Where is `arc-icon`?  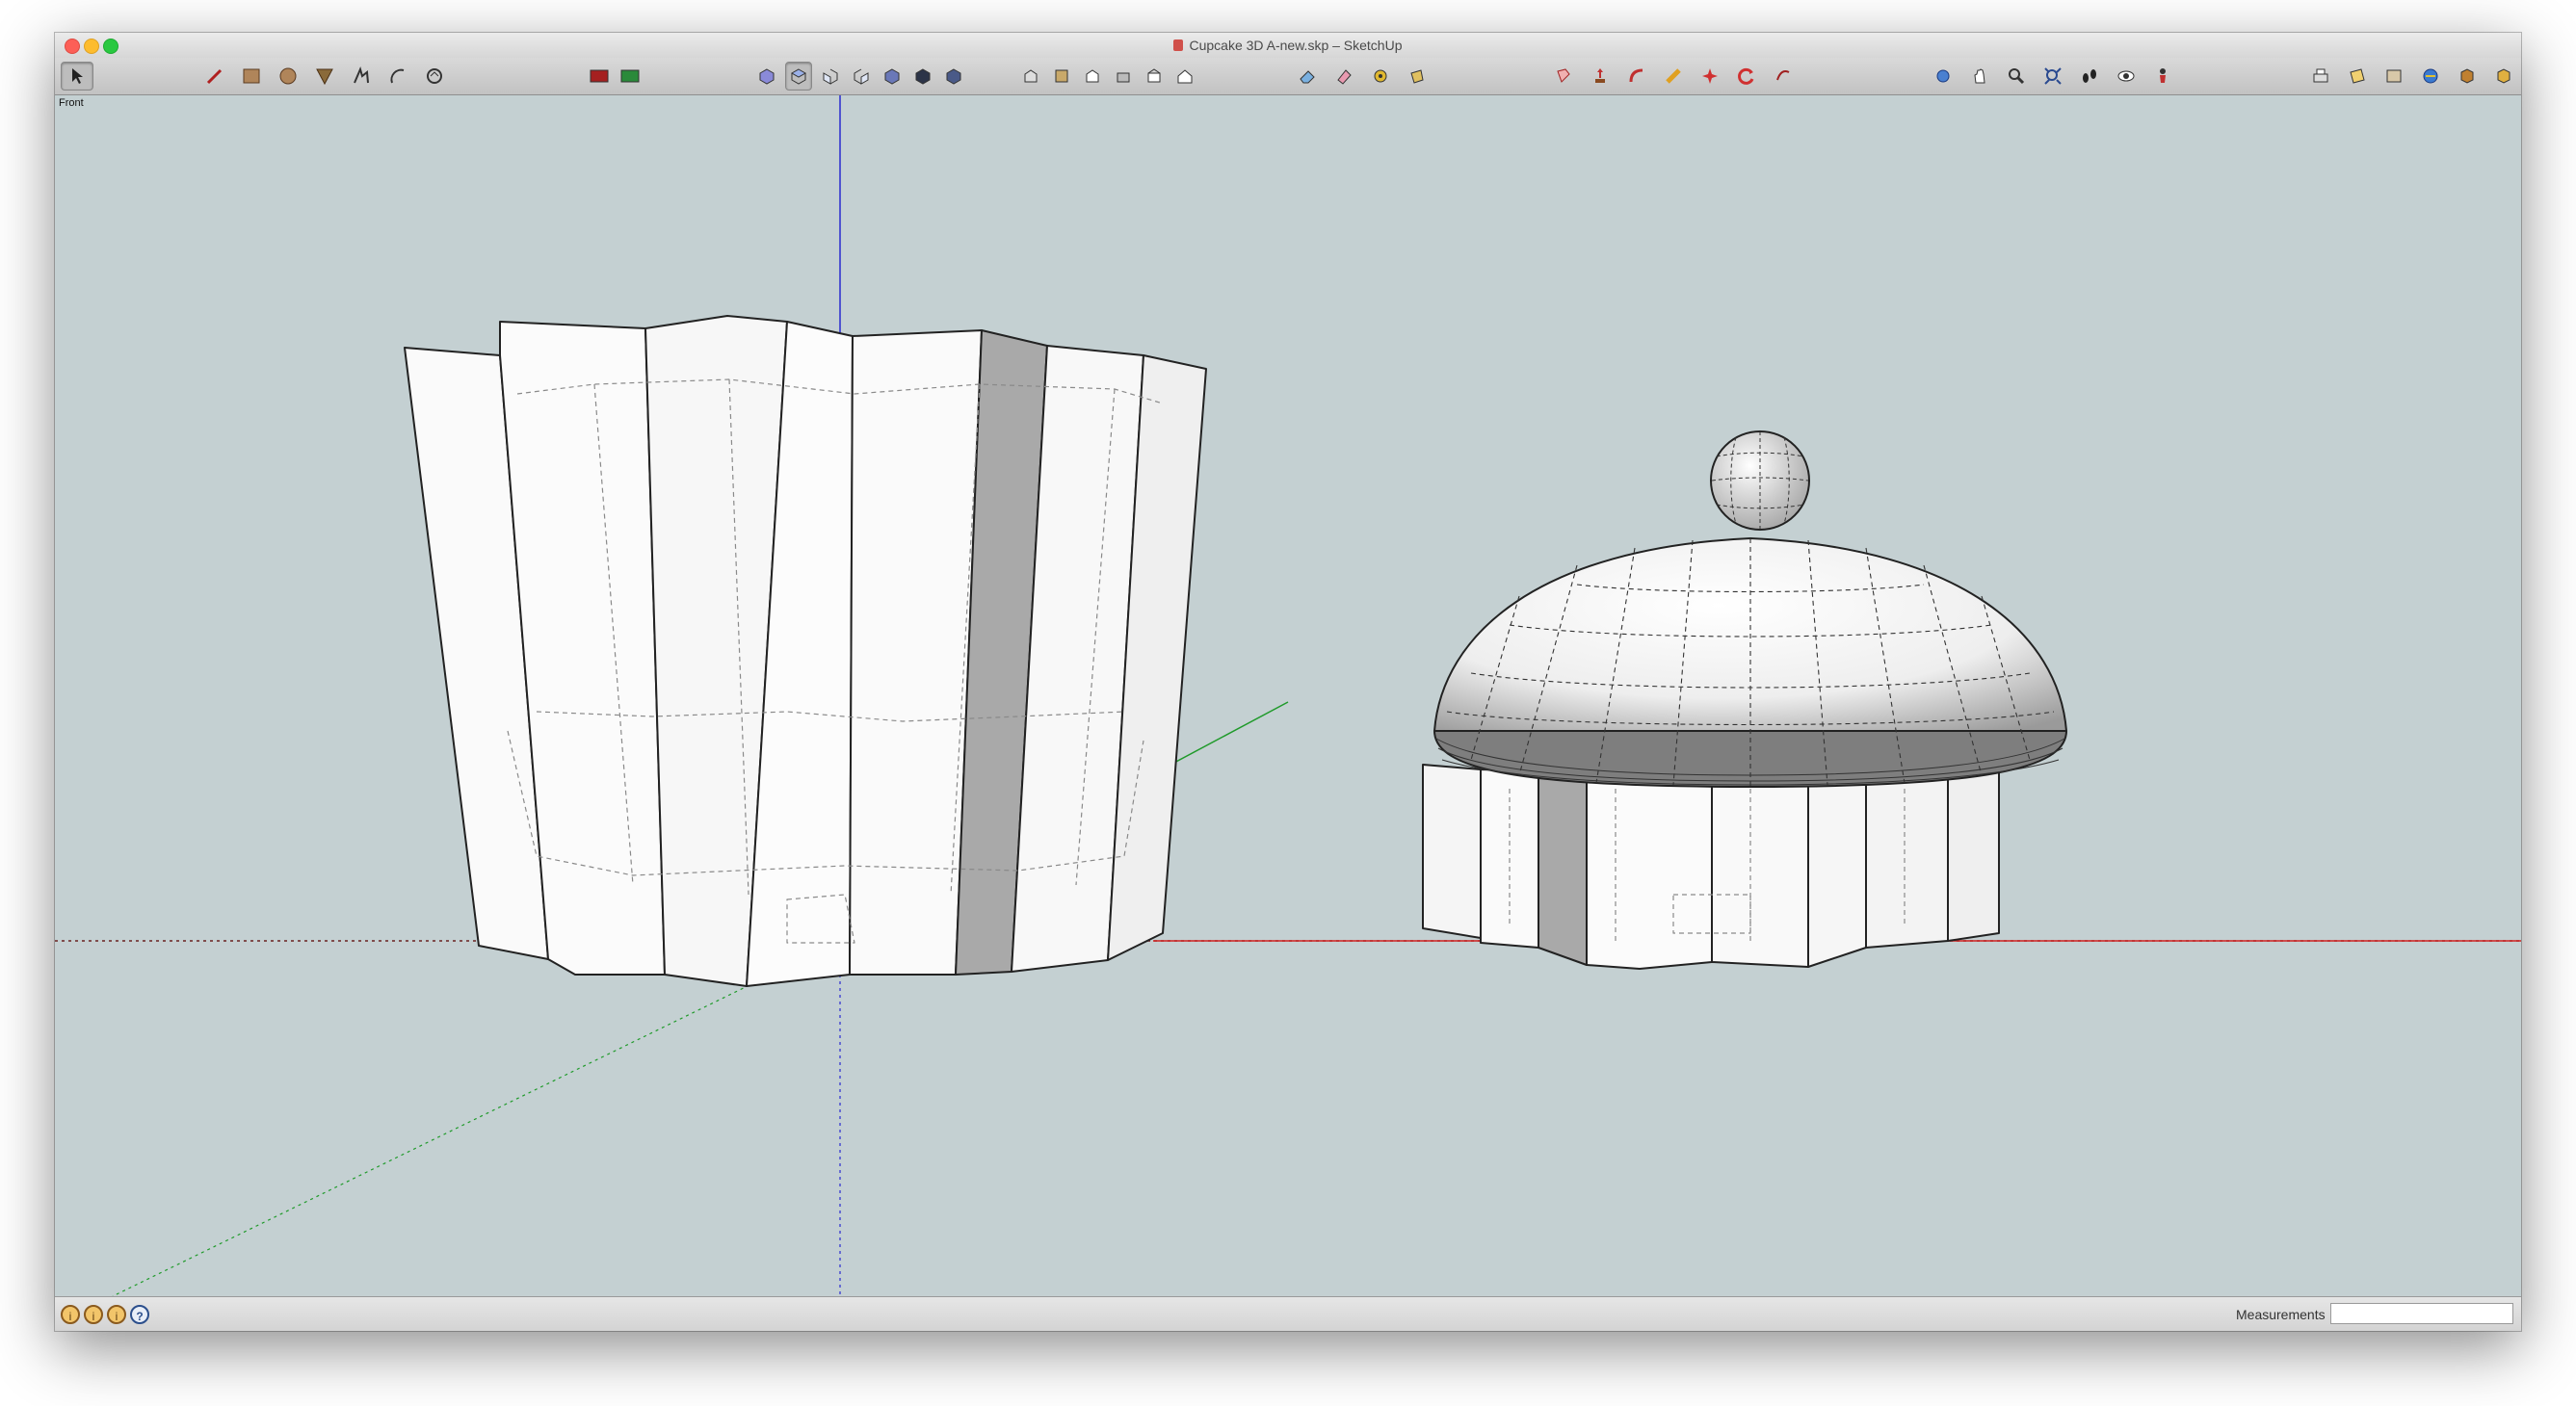 arc-icon is located at coordinates (398, 76).